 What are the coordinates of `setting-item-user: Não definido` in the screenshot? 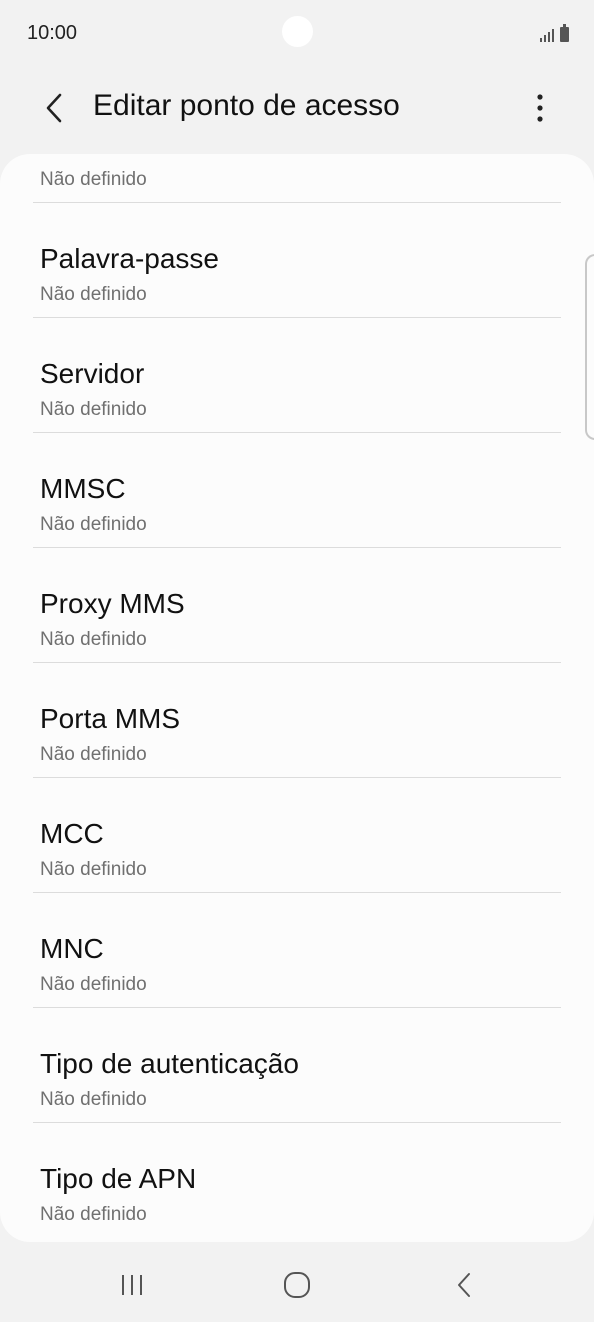 It's located at (297, 178).